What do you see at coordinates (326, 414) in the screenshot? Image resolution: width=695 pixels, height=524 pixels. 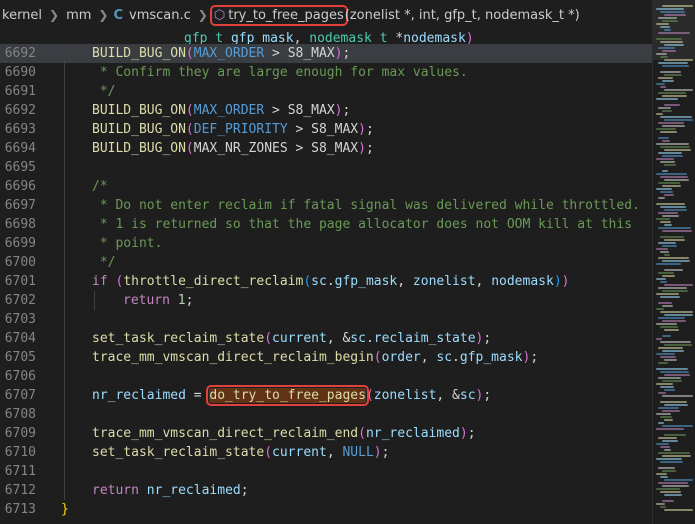 I see `code-line: 6708` at bounding box center [326, 414].